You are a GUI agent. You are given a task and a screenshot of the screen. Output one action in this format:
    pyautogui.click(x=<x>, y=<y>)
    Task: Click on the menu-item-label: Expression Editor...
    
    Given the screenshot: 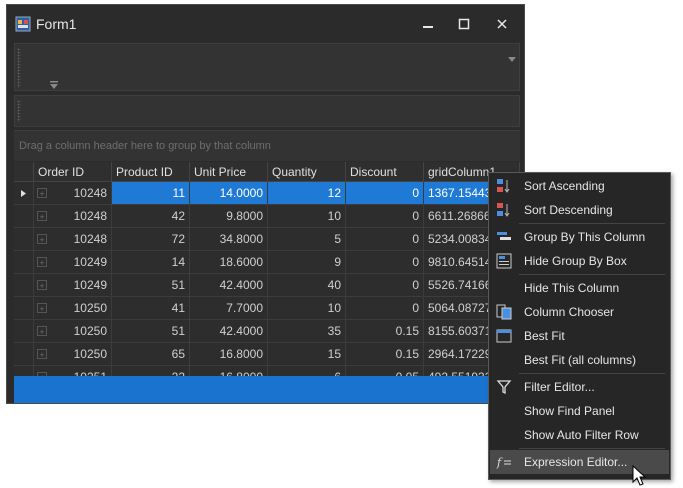 What is the action you would take?
    pyautogui.click(x=576, y=462)
    